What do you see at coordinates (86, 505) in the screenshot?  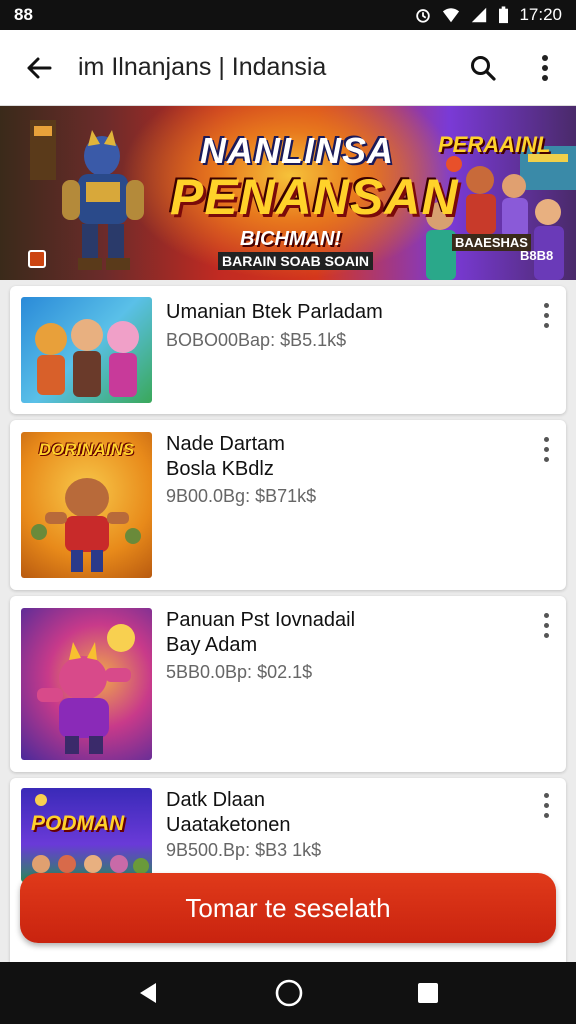 I see `item-thumbnail: DORINAINS` at bounding box center [86, 505].